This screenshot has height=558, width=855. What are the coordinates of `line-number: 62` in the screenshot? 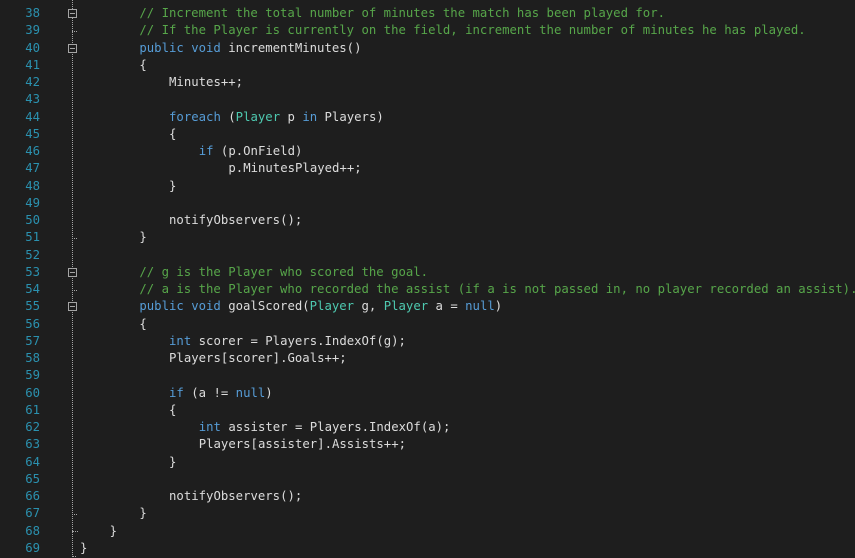 It's located at (32, 427).